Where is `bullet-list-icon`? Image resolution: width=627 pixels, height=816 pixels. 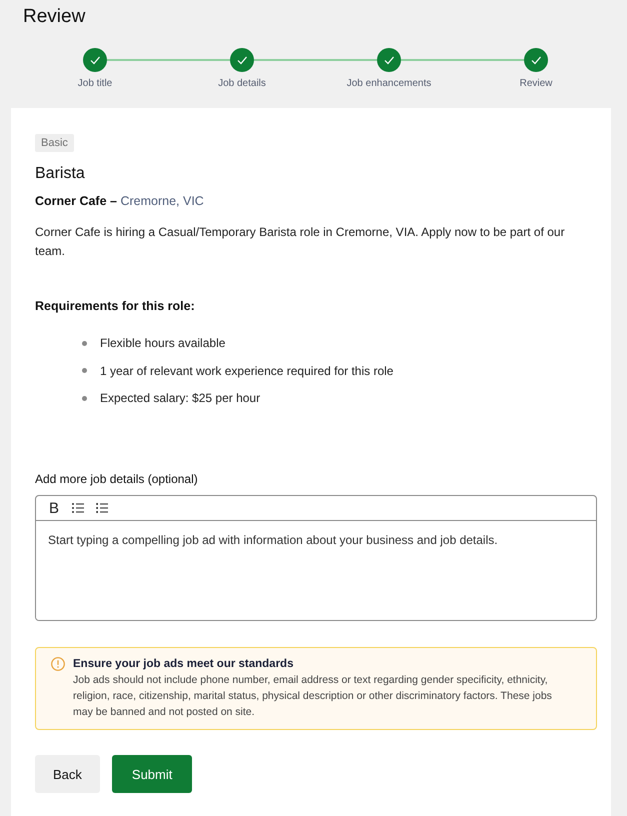
bullet-list-icon is located at coordinates (78, 508).